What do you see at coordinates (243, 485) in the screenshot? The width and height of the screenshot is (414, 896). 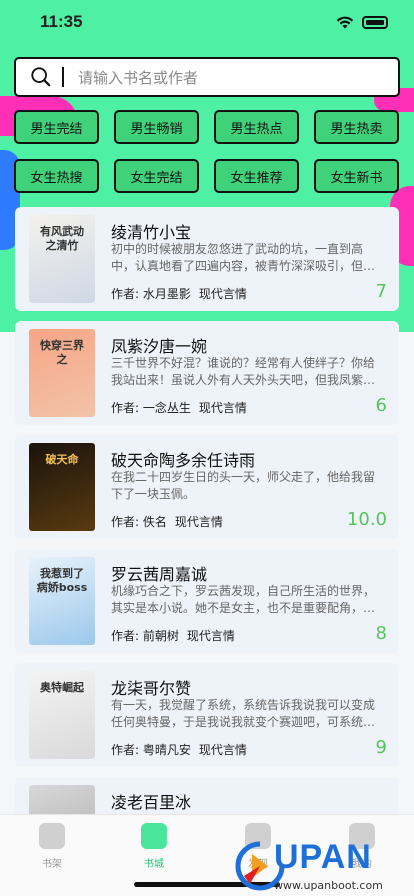 I see `book-description: 在我二十四岁生日的头一天，师父走了，他给我留下了一块玉佩。` at bounding box center [243, 485].